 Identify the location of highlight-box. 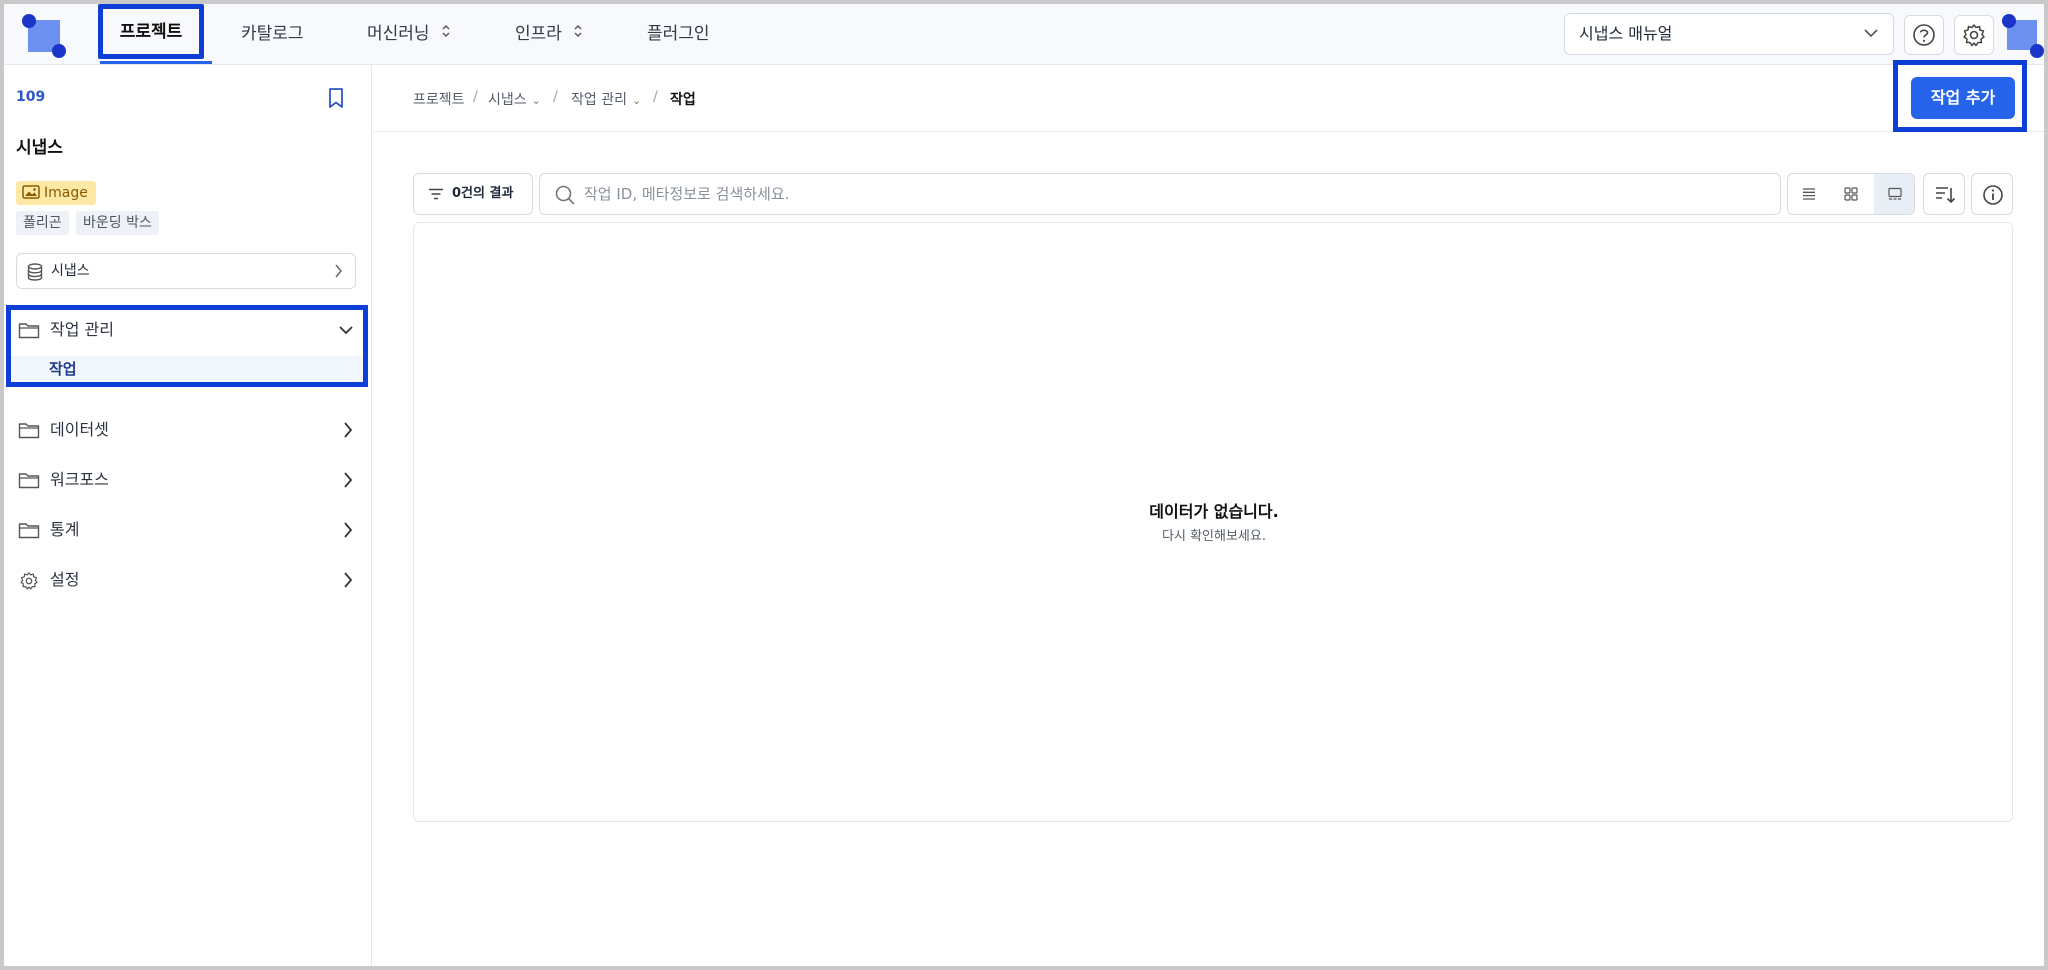
(187, 346).